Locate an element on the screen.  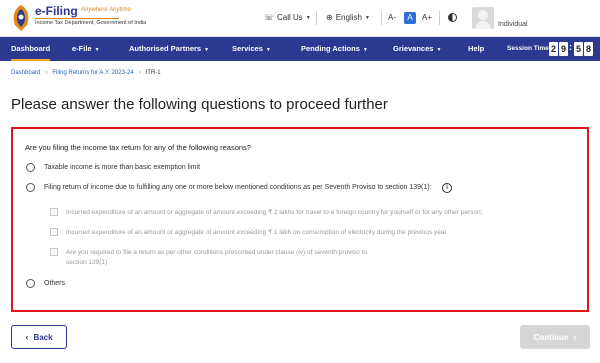
nav-pending-actions: Pending Actions ▼ is located at coordinates (334, 49).